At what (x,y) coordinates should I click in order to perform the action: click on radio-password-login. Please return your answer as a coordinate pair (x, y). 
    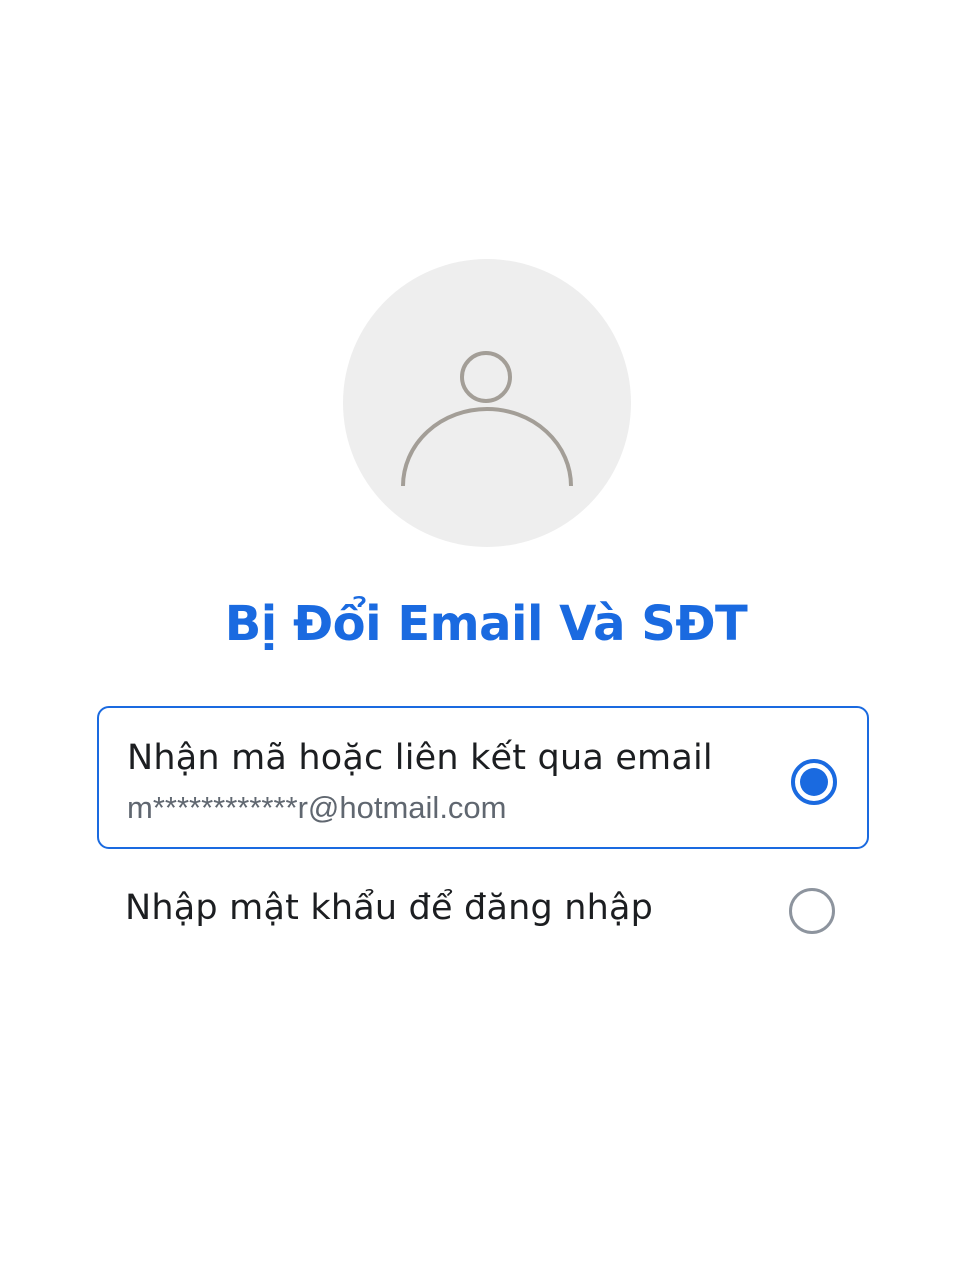
    Looking at the image, I should click on (812, 911).